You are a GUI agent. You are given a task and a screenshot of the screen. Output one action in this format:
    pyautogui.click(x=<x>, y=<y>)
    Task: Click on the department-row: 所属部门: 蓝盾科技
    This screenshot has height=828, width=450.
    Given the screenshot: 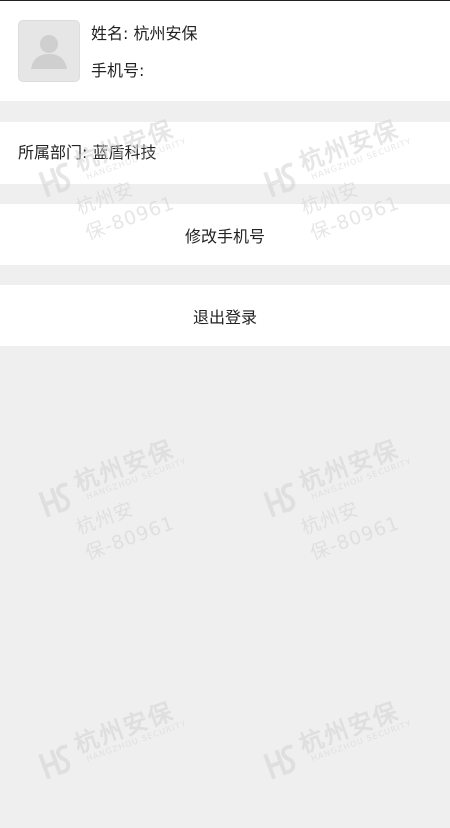 What is the action you would take?
    pyautogui.click(x=87, y=153)
    